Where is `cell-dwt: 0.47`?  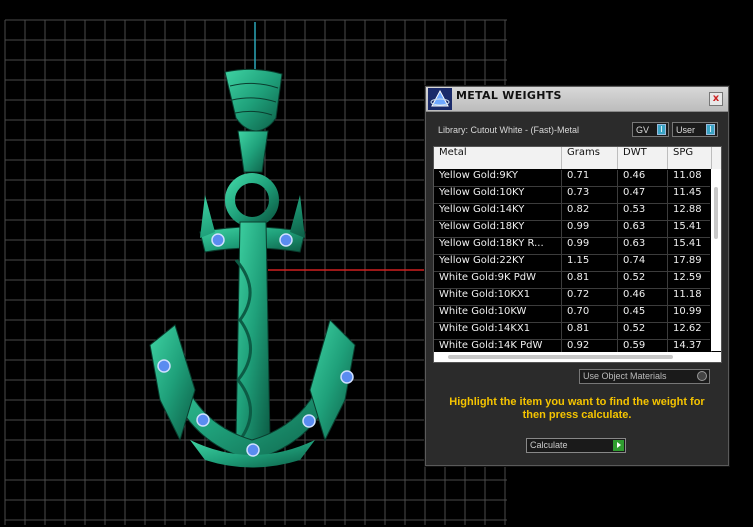 cell-dwt: 0.47 is located at coordinates (643, 195).